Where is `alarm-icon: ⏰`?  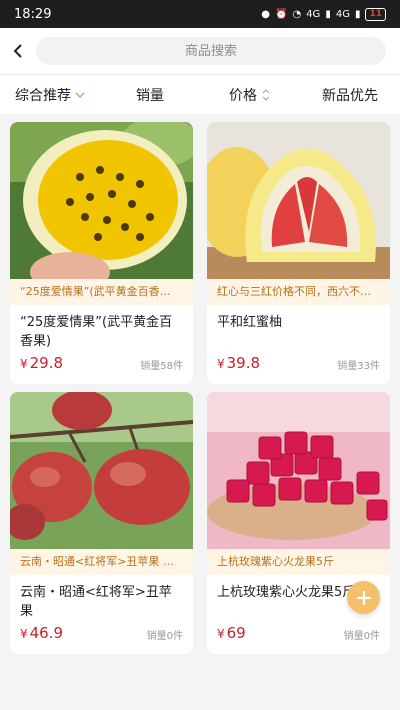
alarm-icon: ⏰ is located at coordinates (281, 14).